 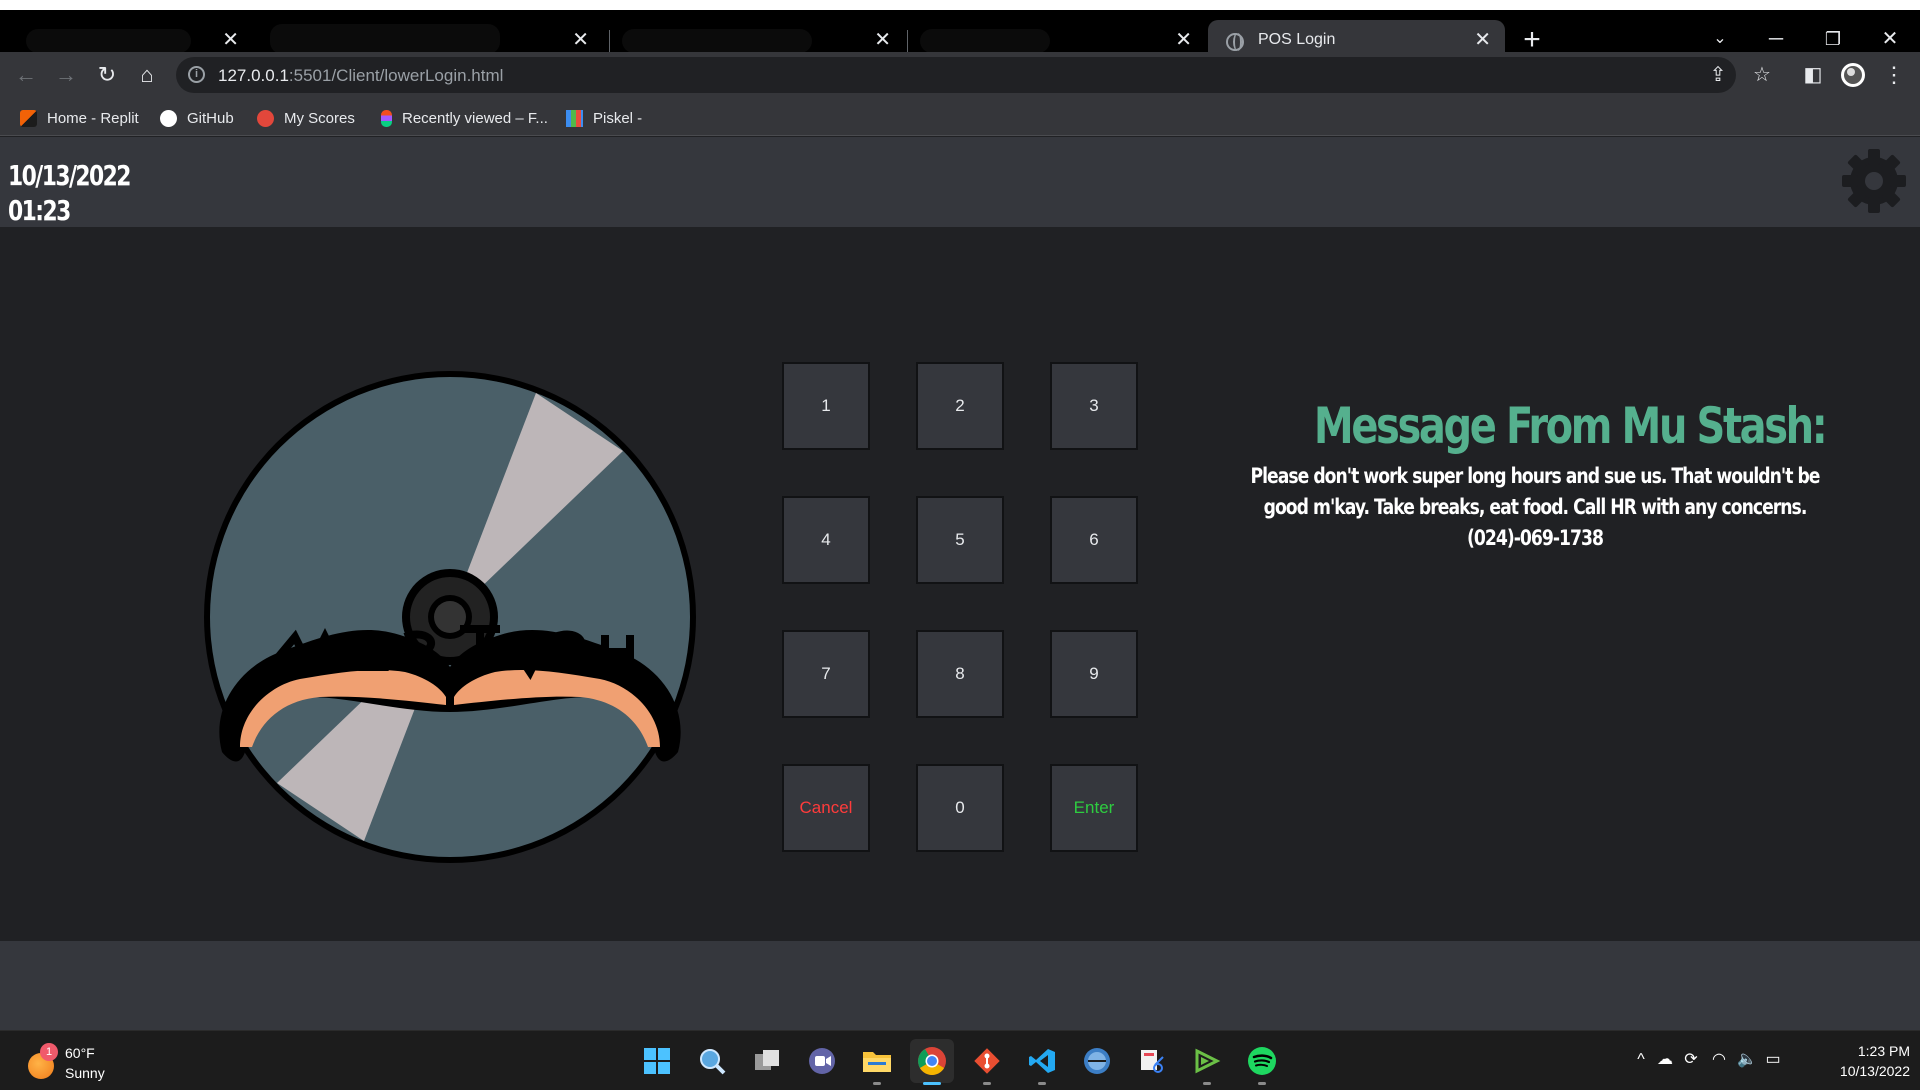 I want to click on chrome-icon, so click(x=932, y=1062).